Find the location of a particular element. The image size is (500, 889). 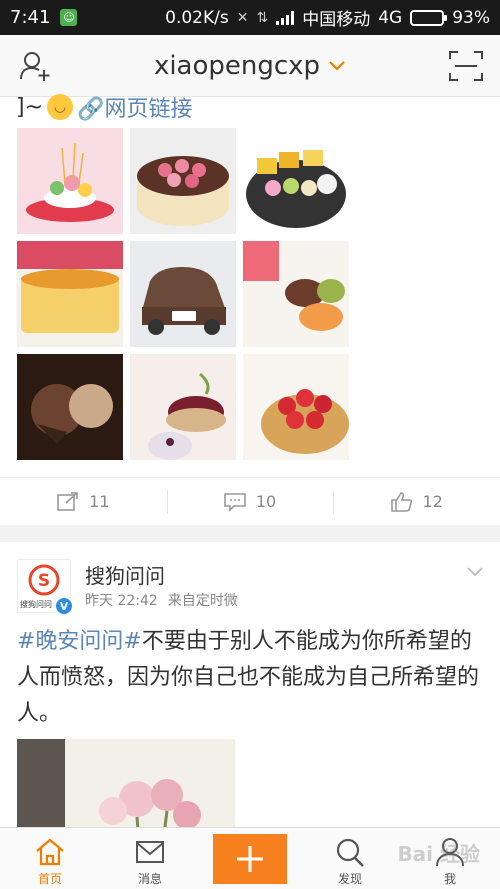

comment-button: 10 is located at coordinates (250, 501).